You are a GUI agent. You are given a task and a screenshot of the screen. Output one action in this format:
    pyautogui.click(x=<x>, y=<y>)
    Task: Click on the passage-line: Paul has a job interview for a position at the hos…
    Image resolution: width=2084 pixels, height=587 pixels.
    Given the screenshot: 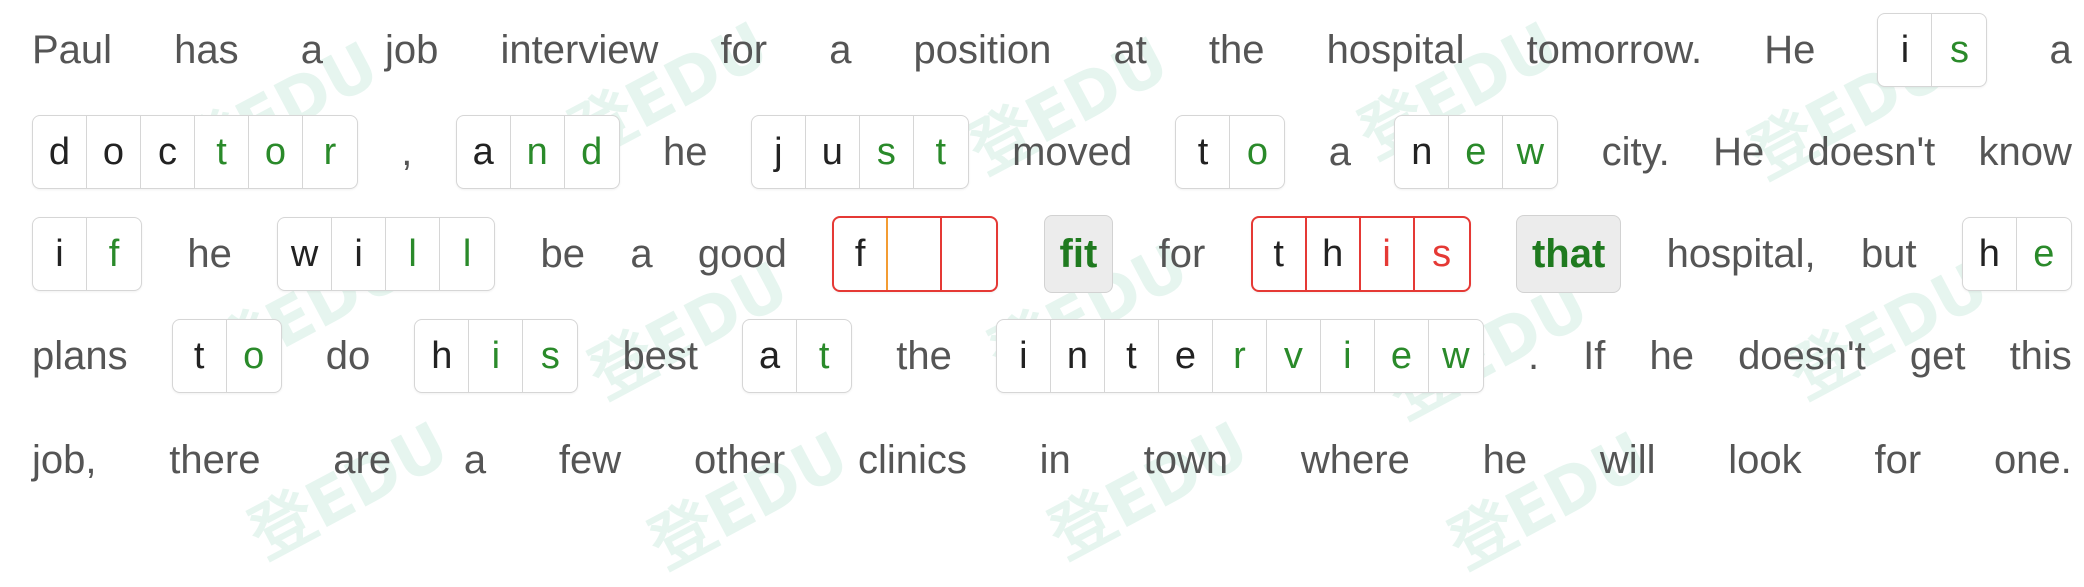 What is the action you would take?
    pyautogui.click(x=1052, y=50)
    